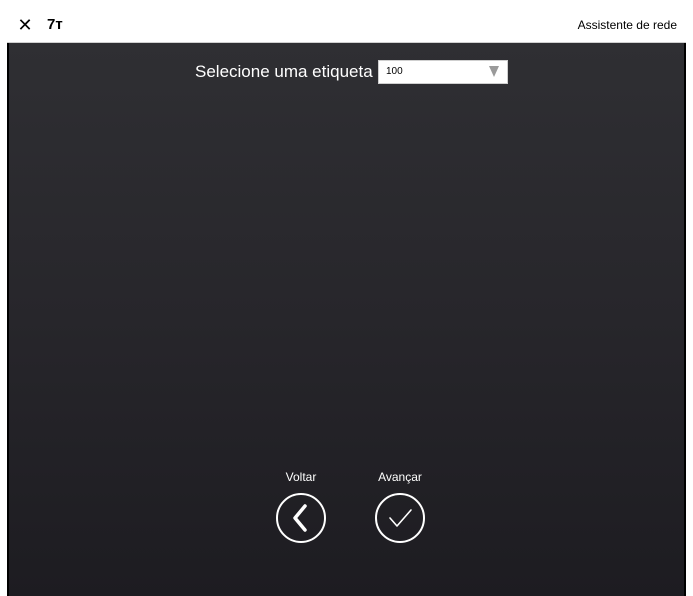 This screenshot has height=596, width=693. I want to click on back-label: Voltar, so click(301, 477).